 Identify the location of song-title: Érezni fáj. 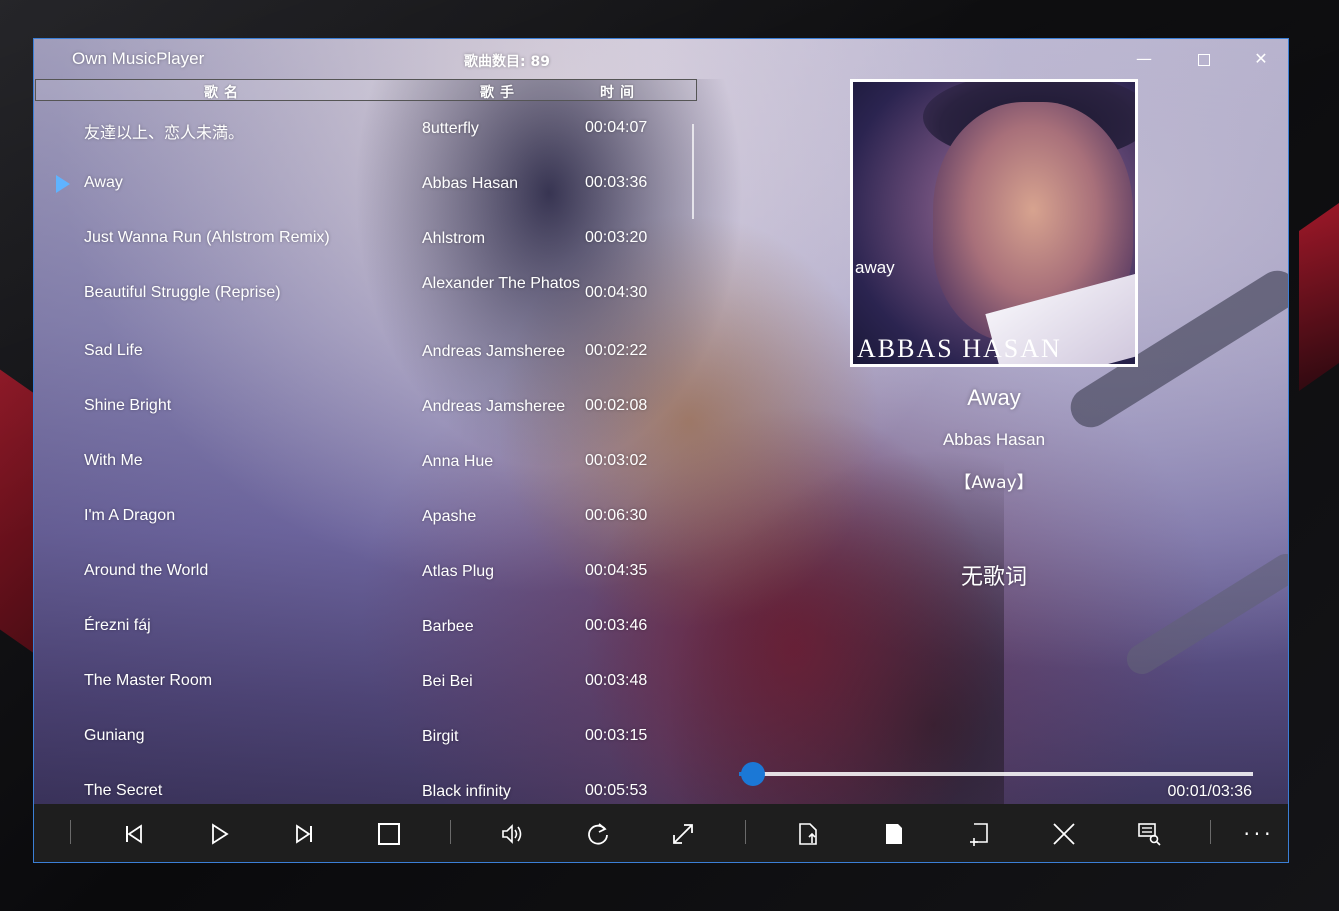
(117, 625).